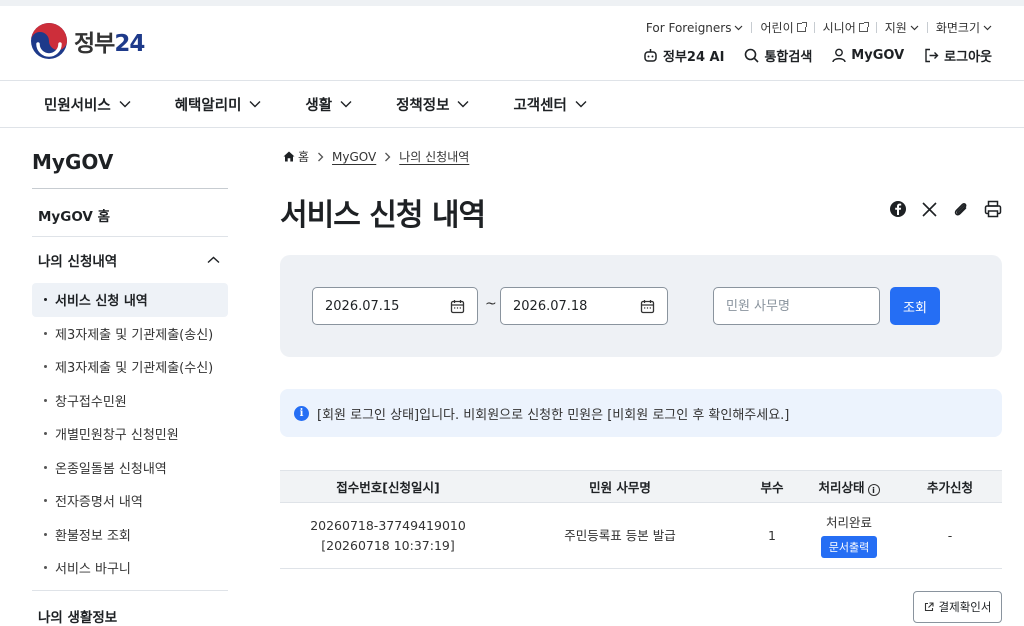  I want to click on breadcrumb-mygov: MyGOV, so click(354, 157).